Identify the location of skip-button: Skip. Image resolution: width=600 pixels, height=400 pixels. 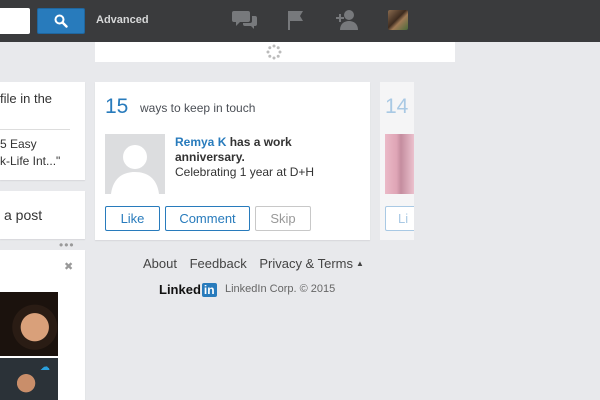
(283, 218).